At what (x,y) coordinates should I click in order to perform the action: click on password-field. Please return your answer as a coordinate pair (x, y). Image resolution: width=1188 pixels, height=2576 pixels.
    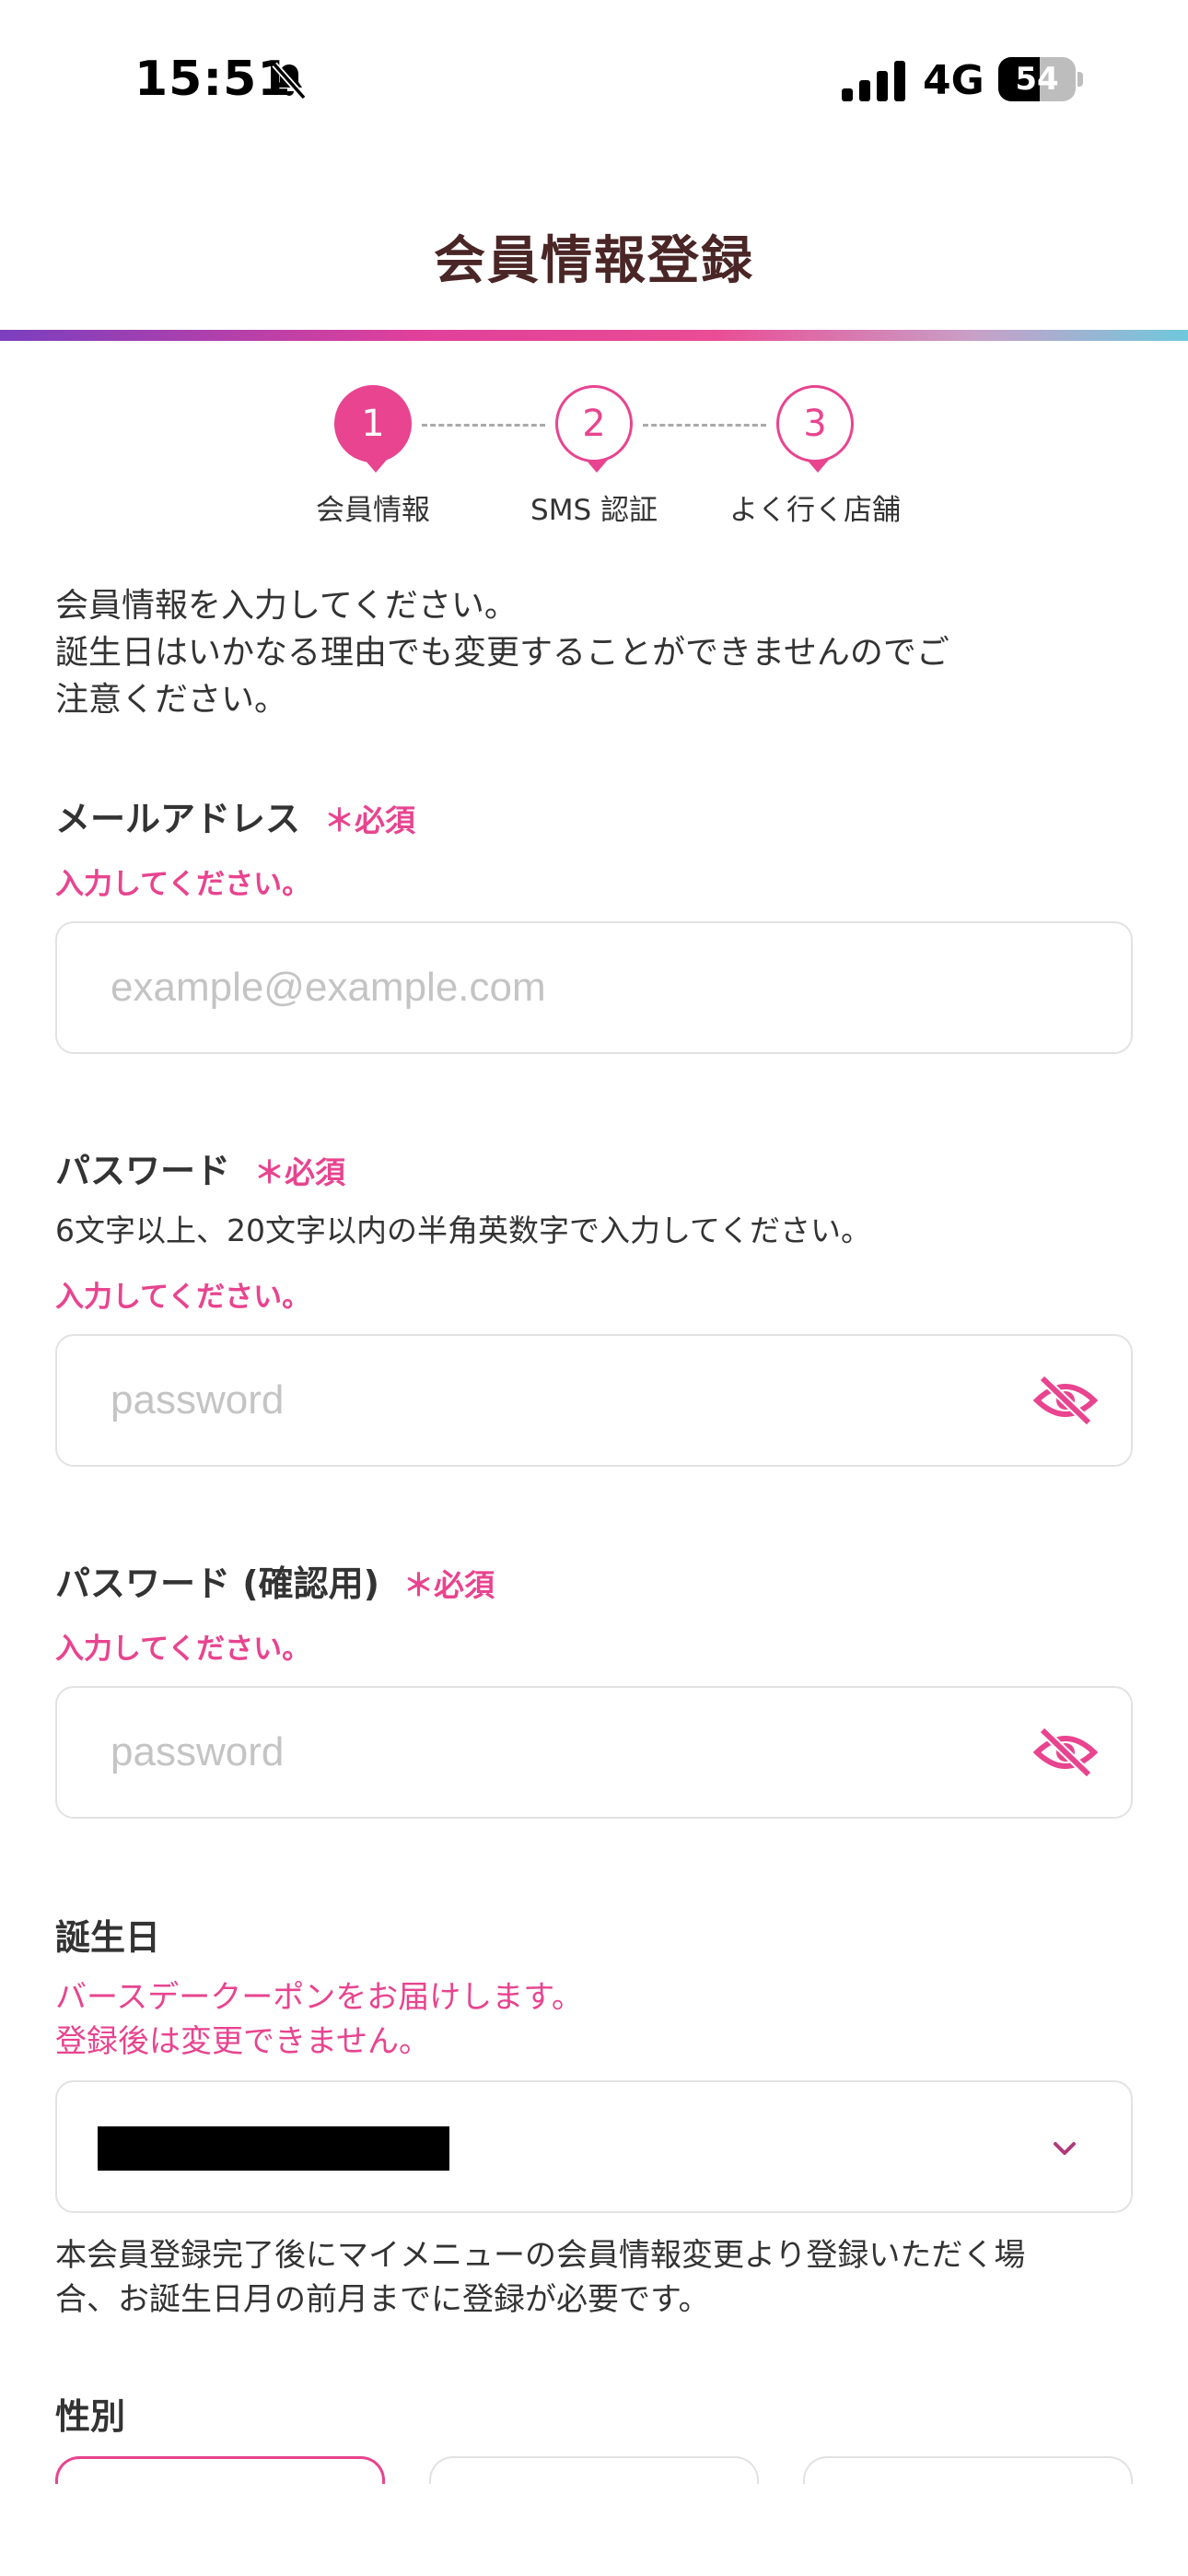
    Looking at the image, I should click on (594, 1400).